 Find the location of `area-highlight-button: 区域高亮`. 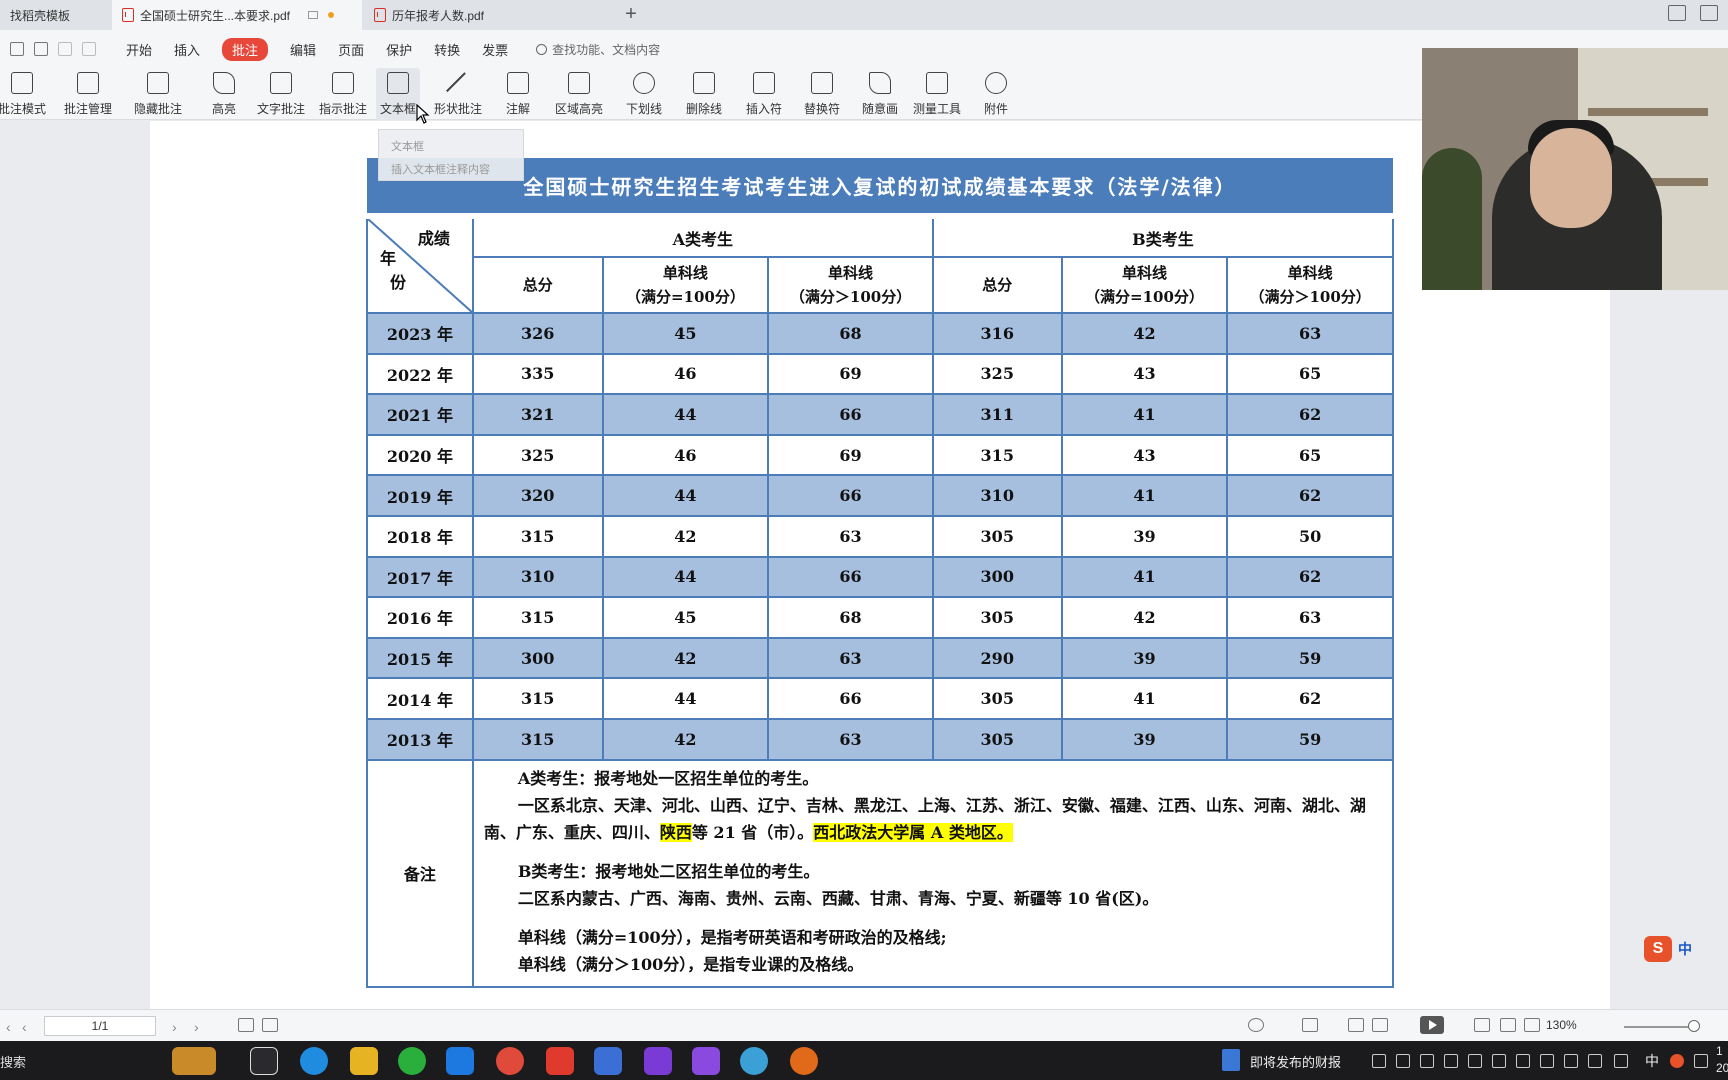

area-highlight-button: 区域高亮 is located at coordinates (579, 94).